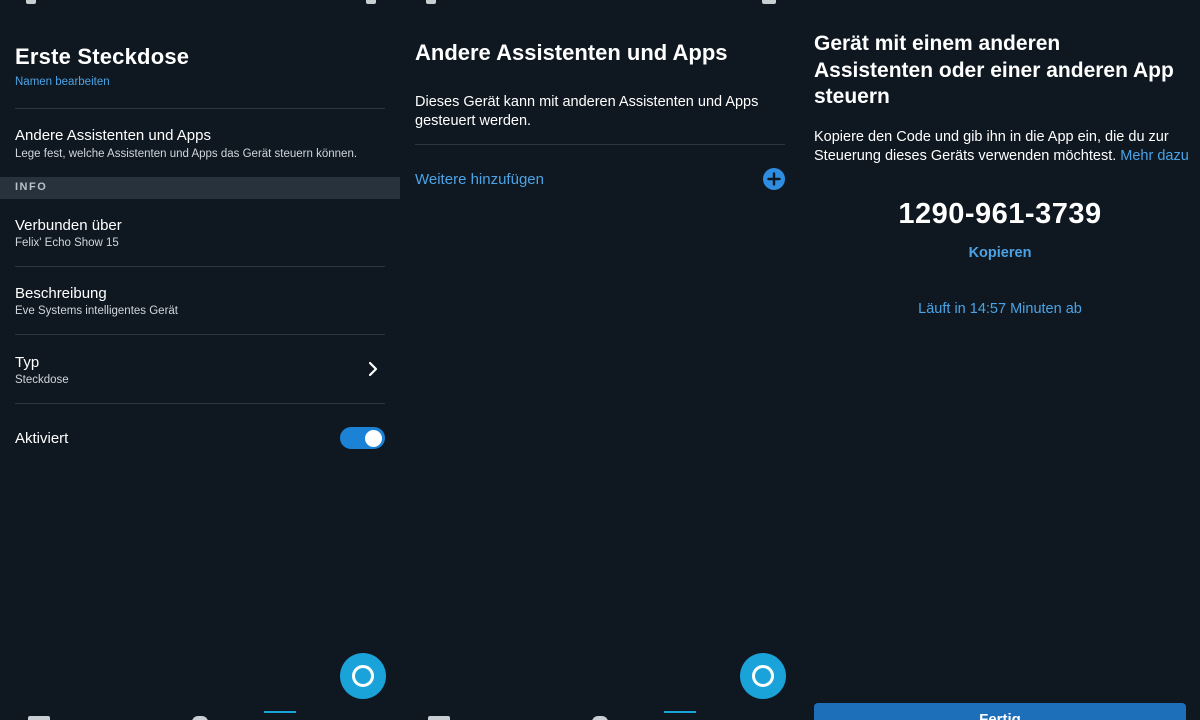  Describe the element at coordinates (571, 52) in the screenshot. I see `page-title: Andere Assistenten und Apps` at that location.